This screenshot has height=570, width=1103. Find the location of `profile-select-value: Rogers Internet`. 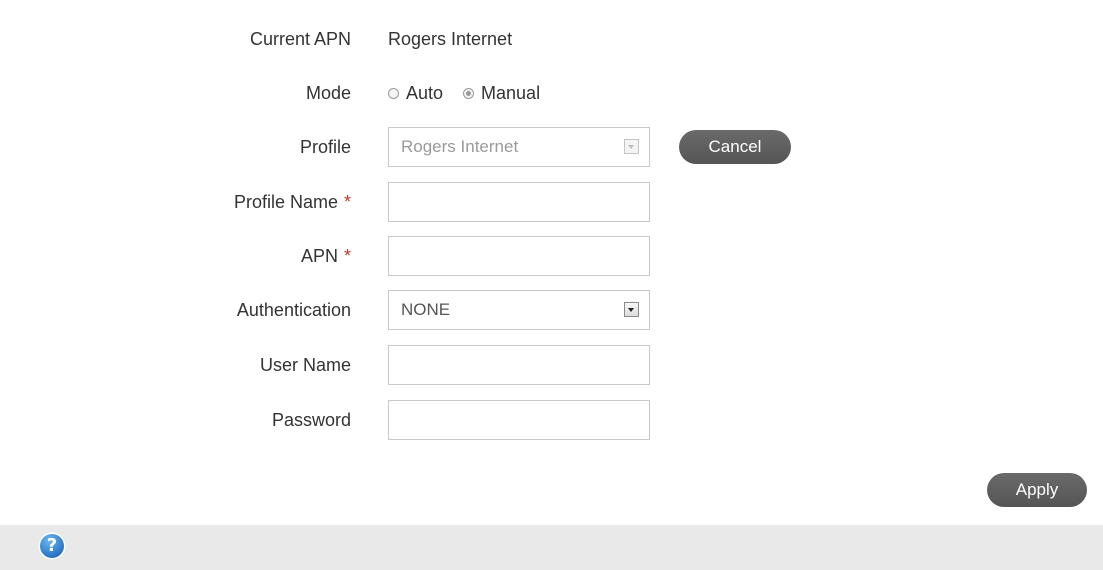

profile-select-value: Rogers Internet is located at coordinates (460, 146).